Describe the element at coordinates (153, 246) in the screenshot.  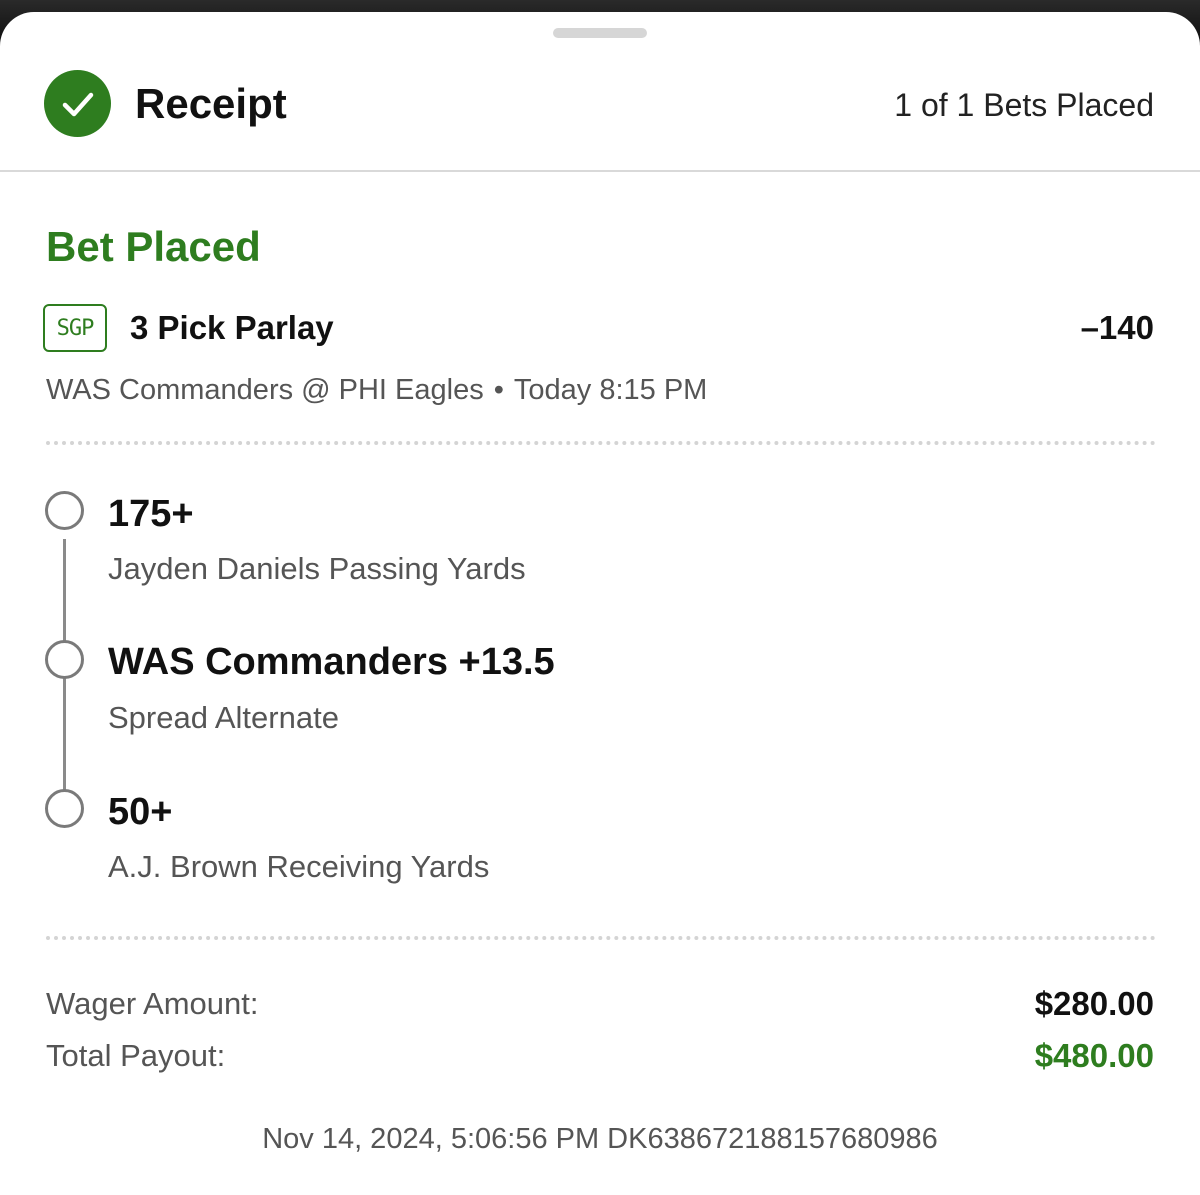
I see `bet-status: Bet Placed` at that location.